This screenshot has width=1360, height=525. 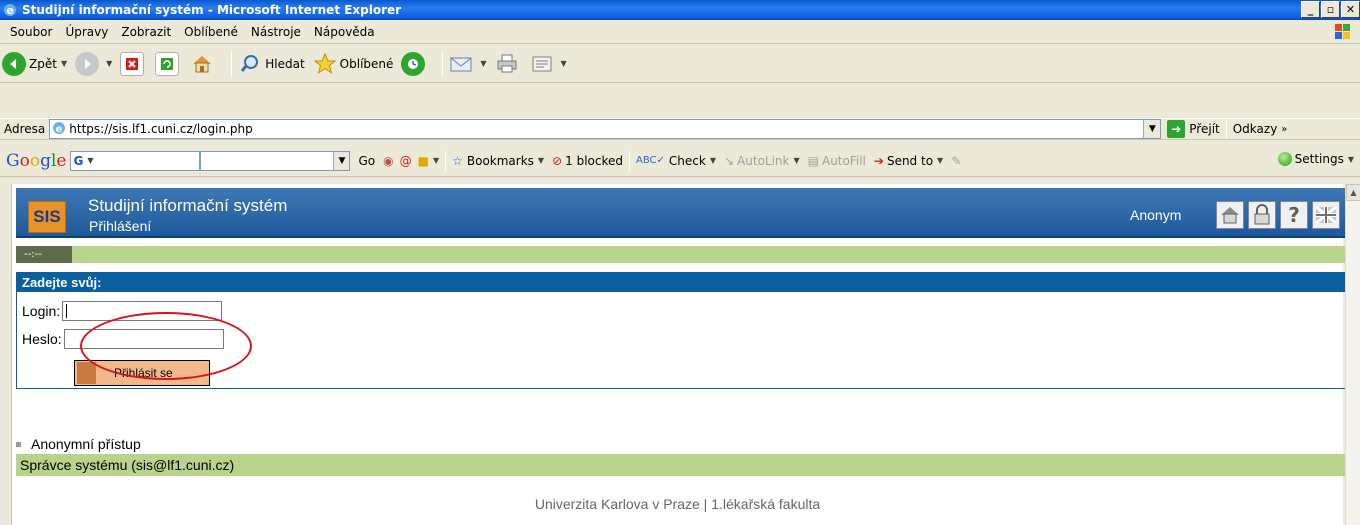 What do you see at coordinates (605, 129) in the screenshot?
I see `address-input: e https://sis.lf1.cuni.cz/login.php ▼` at bounding box center [605, 129].